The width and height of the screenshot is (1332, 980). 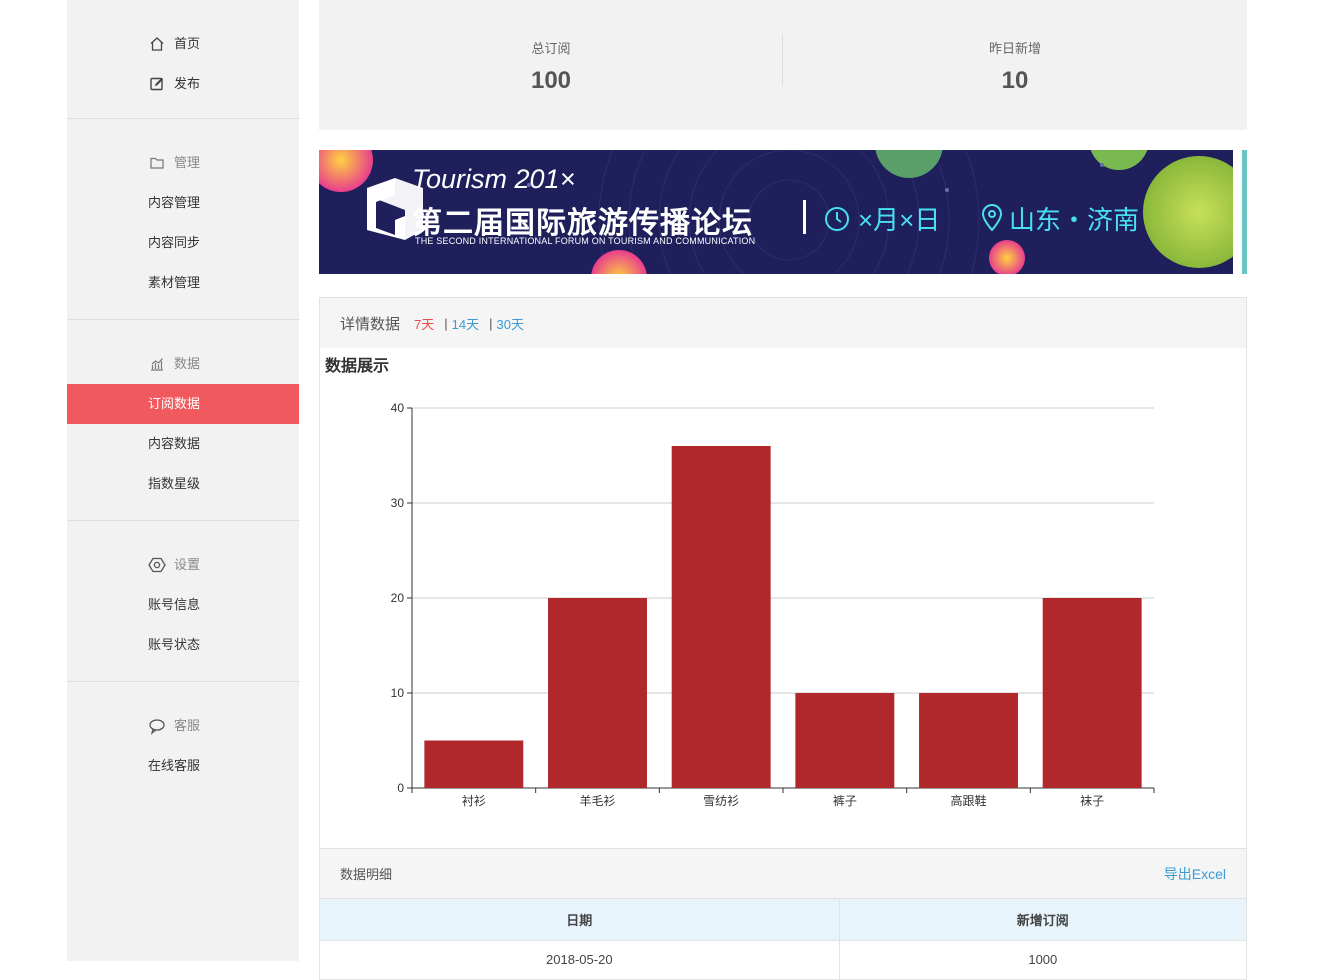 What do you see at coordinates (187, 725) in the screenshot?
I see `section-title: 客服` at bounding box center [187, 725].